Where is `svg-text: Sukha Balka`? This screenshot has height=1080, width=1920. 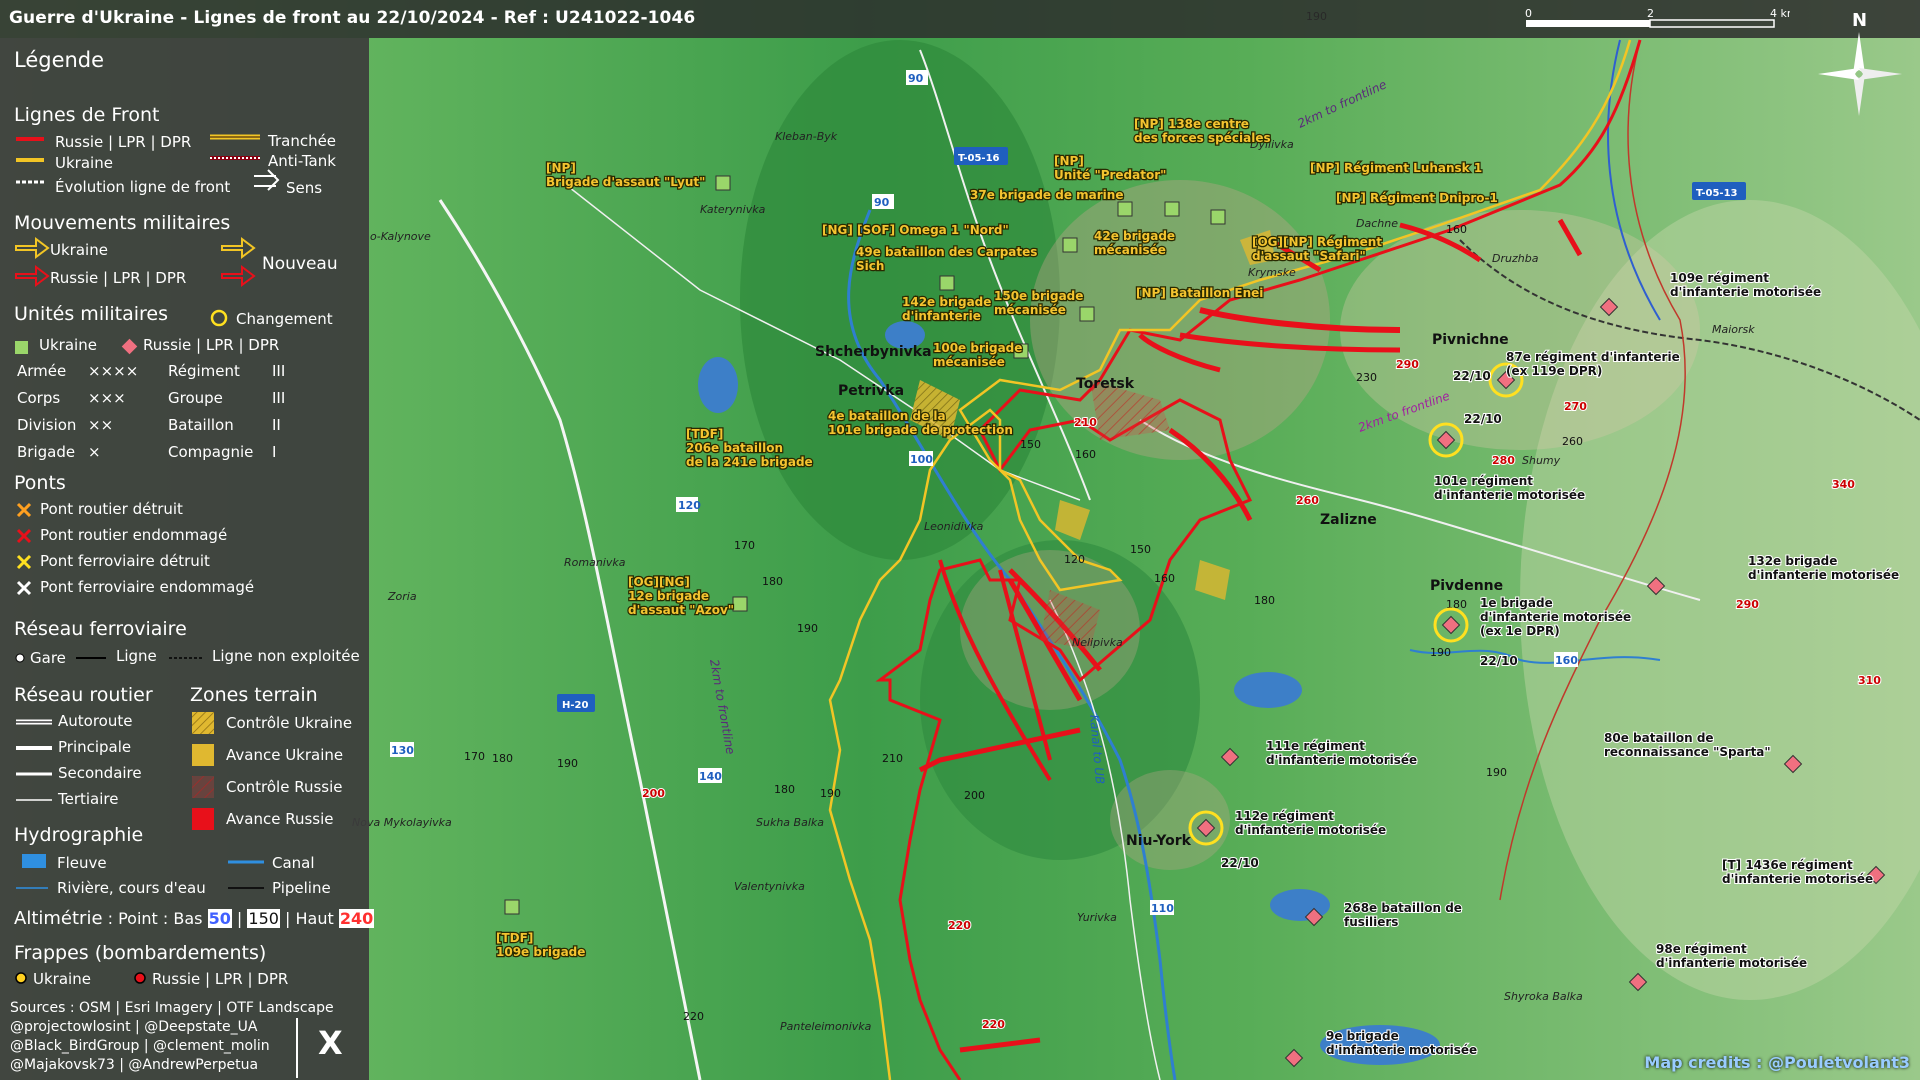 svg-text: Sukha Balka is located at coordinates (790, 822).